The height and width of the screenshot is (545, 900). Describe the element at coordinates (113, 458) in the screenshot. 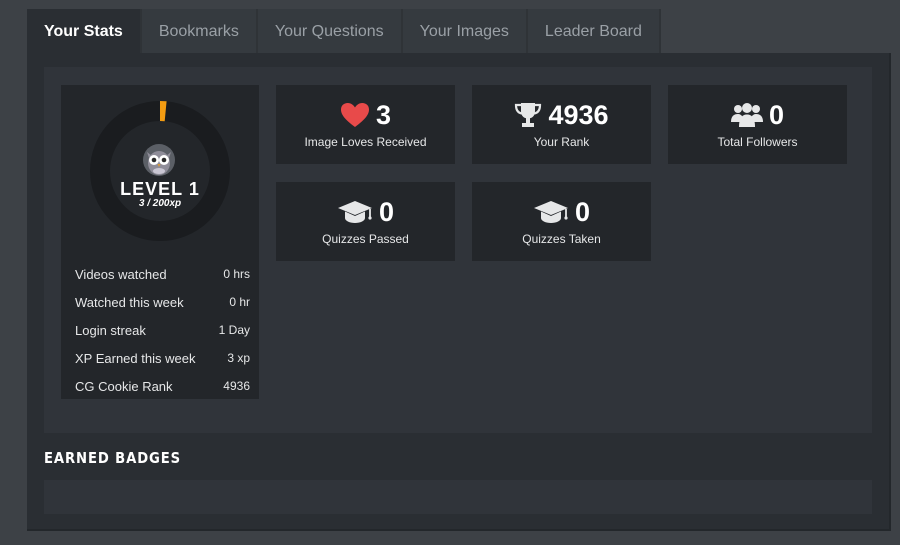

I see `earned-badges-heading: EARNED BADGES` at that location.